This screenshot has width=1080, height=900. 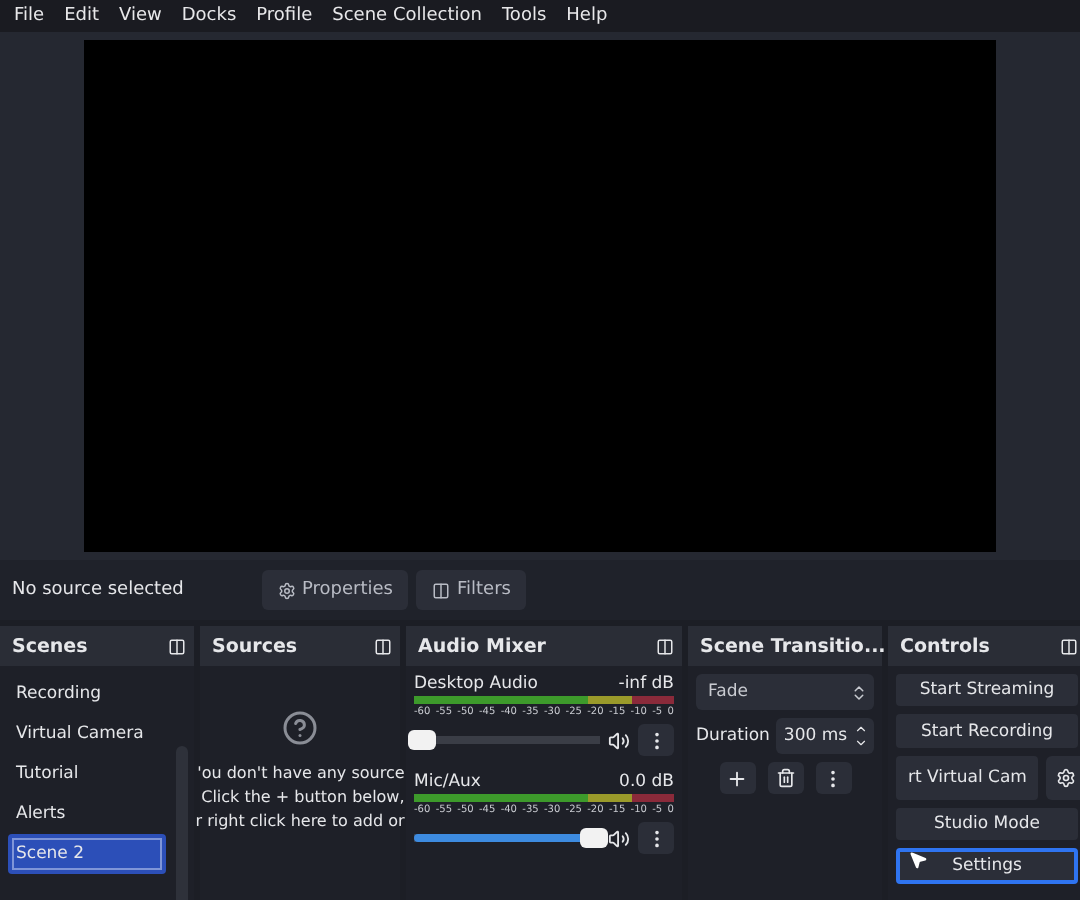 What do you see at coordinates (300, 728) in the screenshot?
I see `question-icon` at bounding box center [300, 728].